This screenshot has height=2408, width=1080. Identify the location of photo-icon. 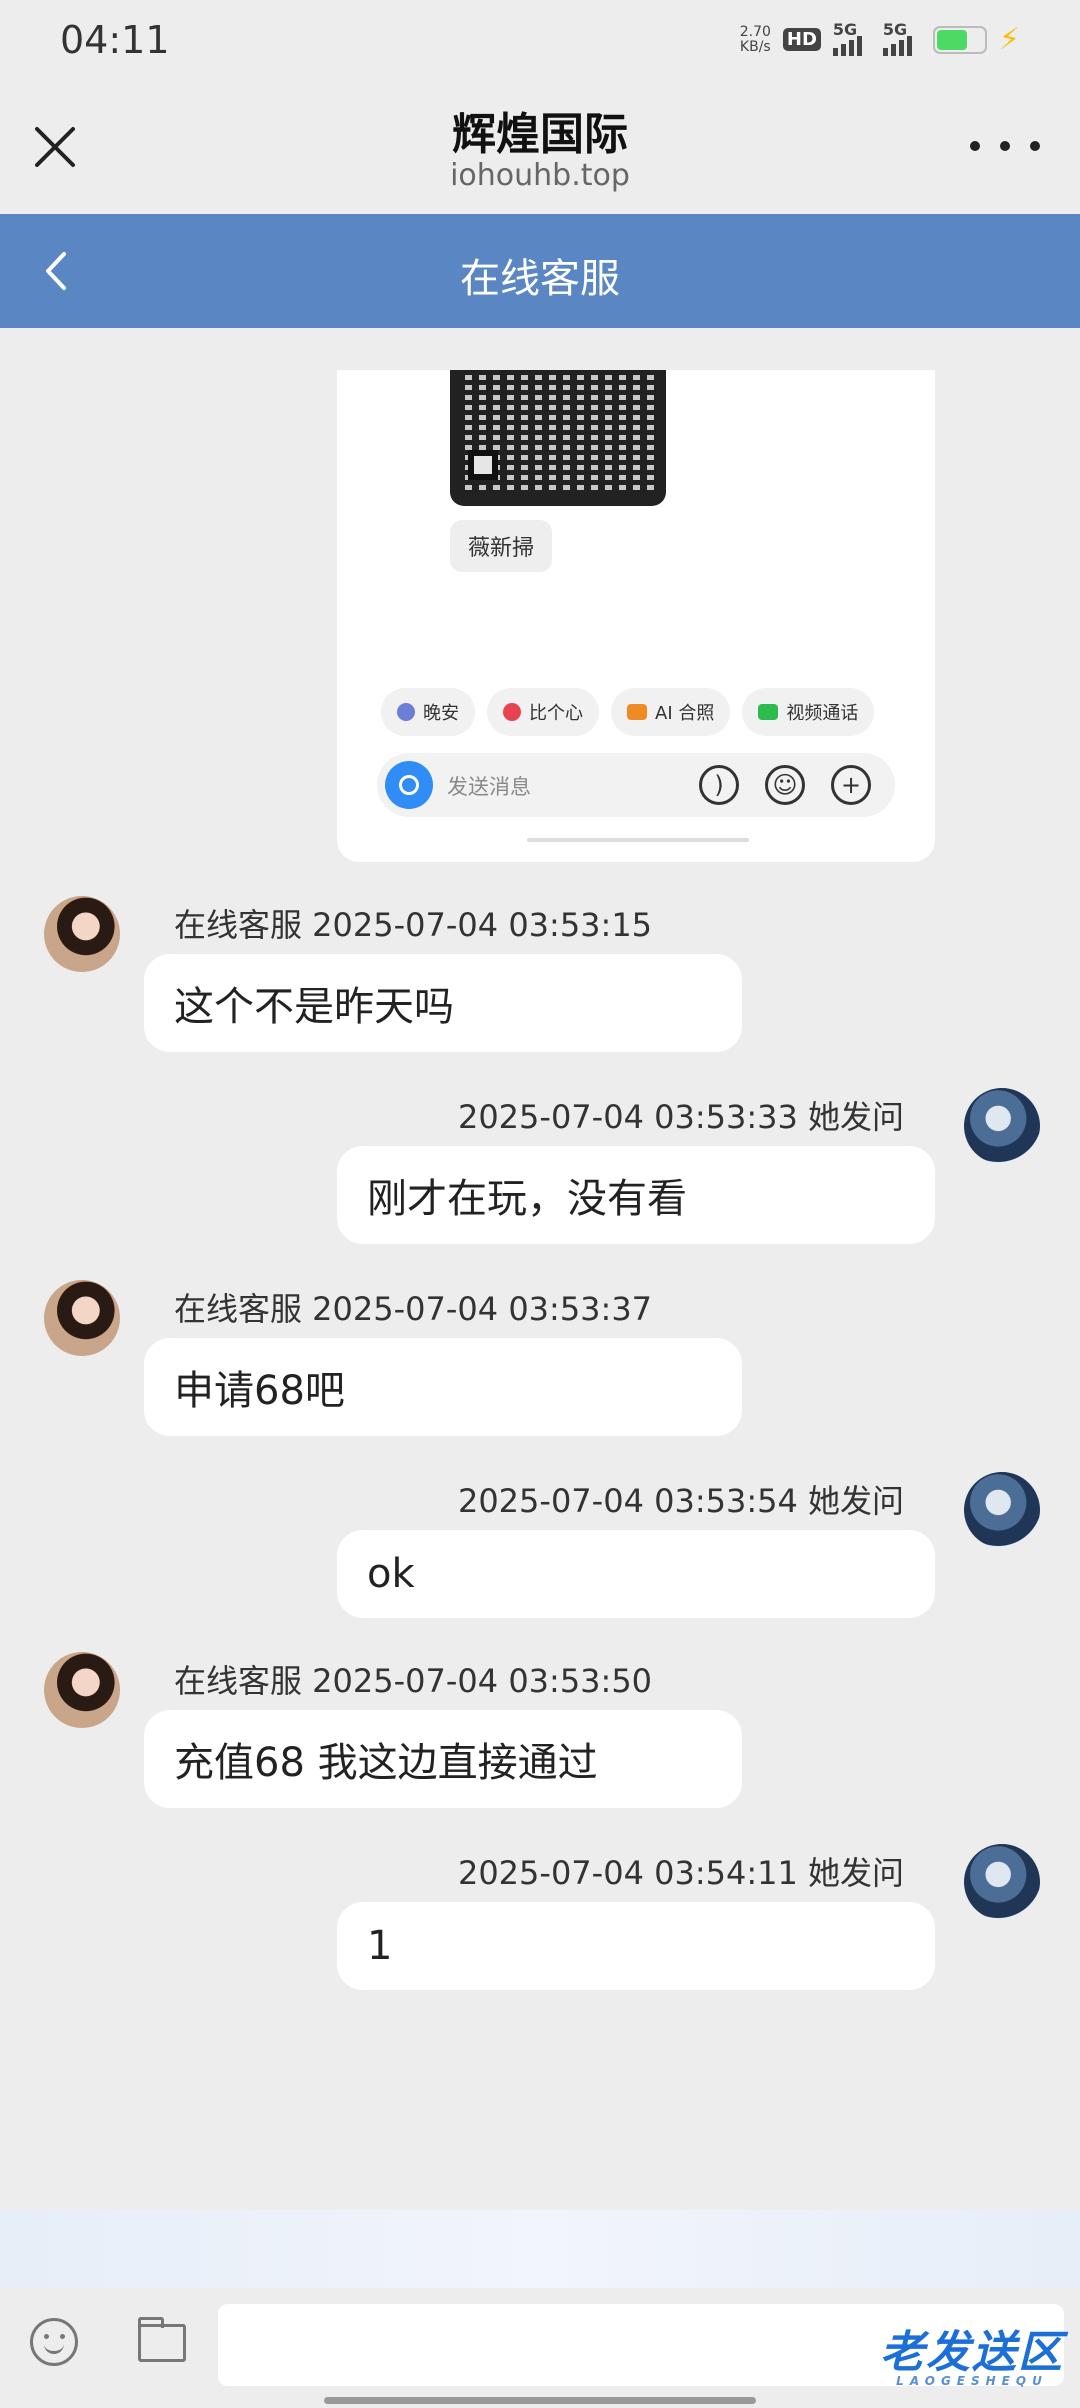
(637, 712).